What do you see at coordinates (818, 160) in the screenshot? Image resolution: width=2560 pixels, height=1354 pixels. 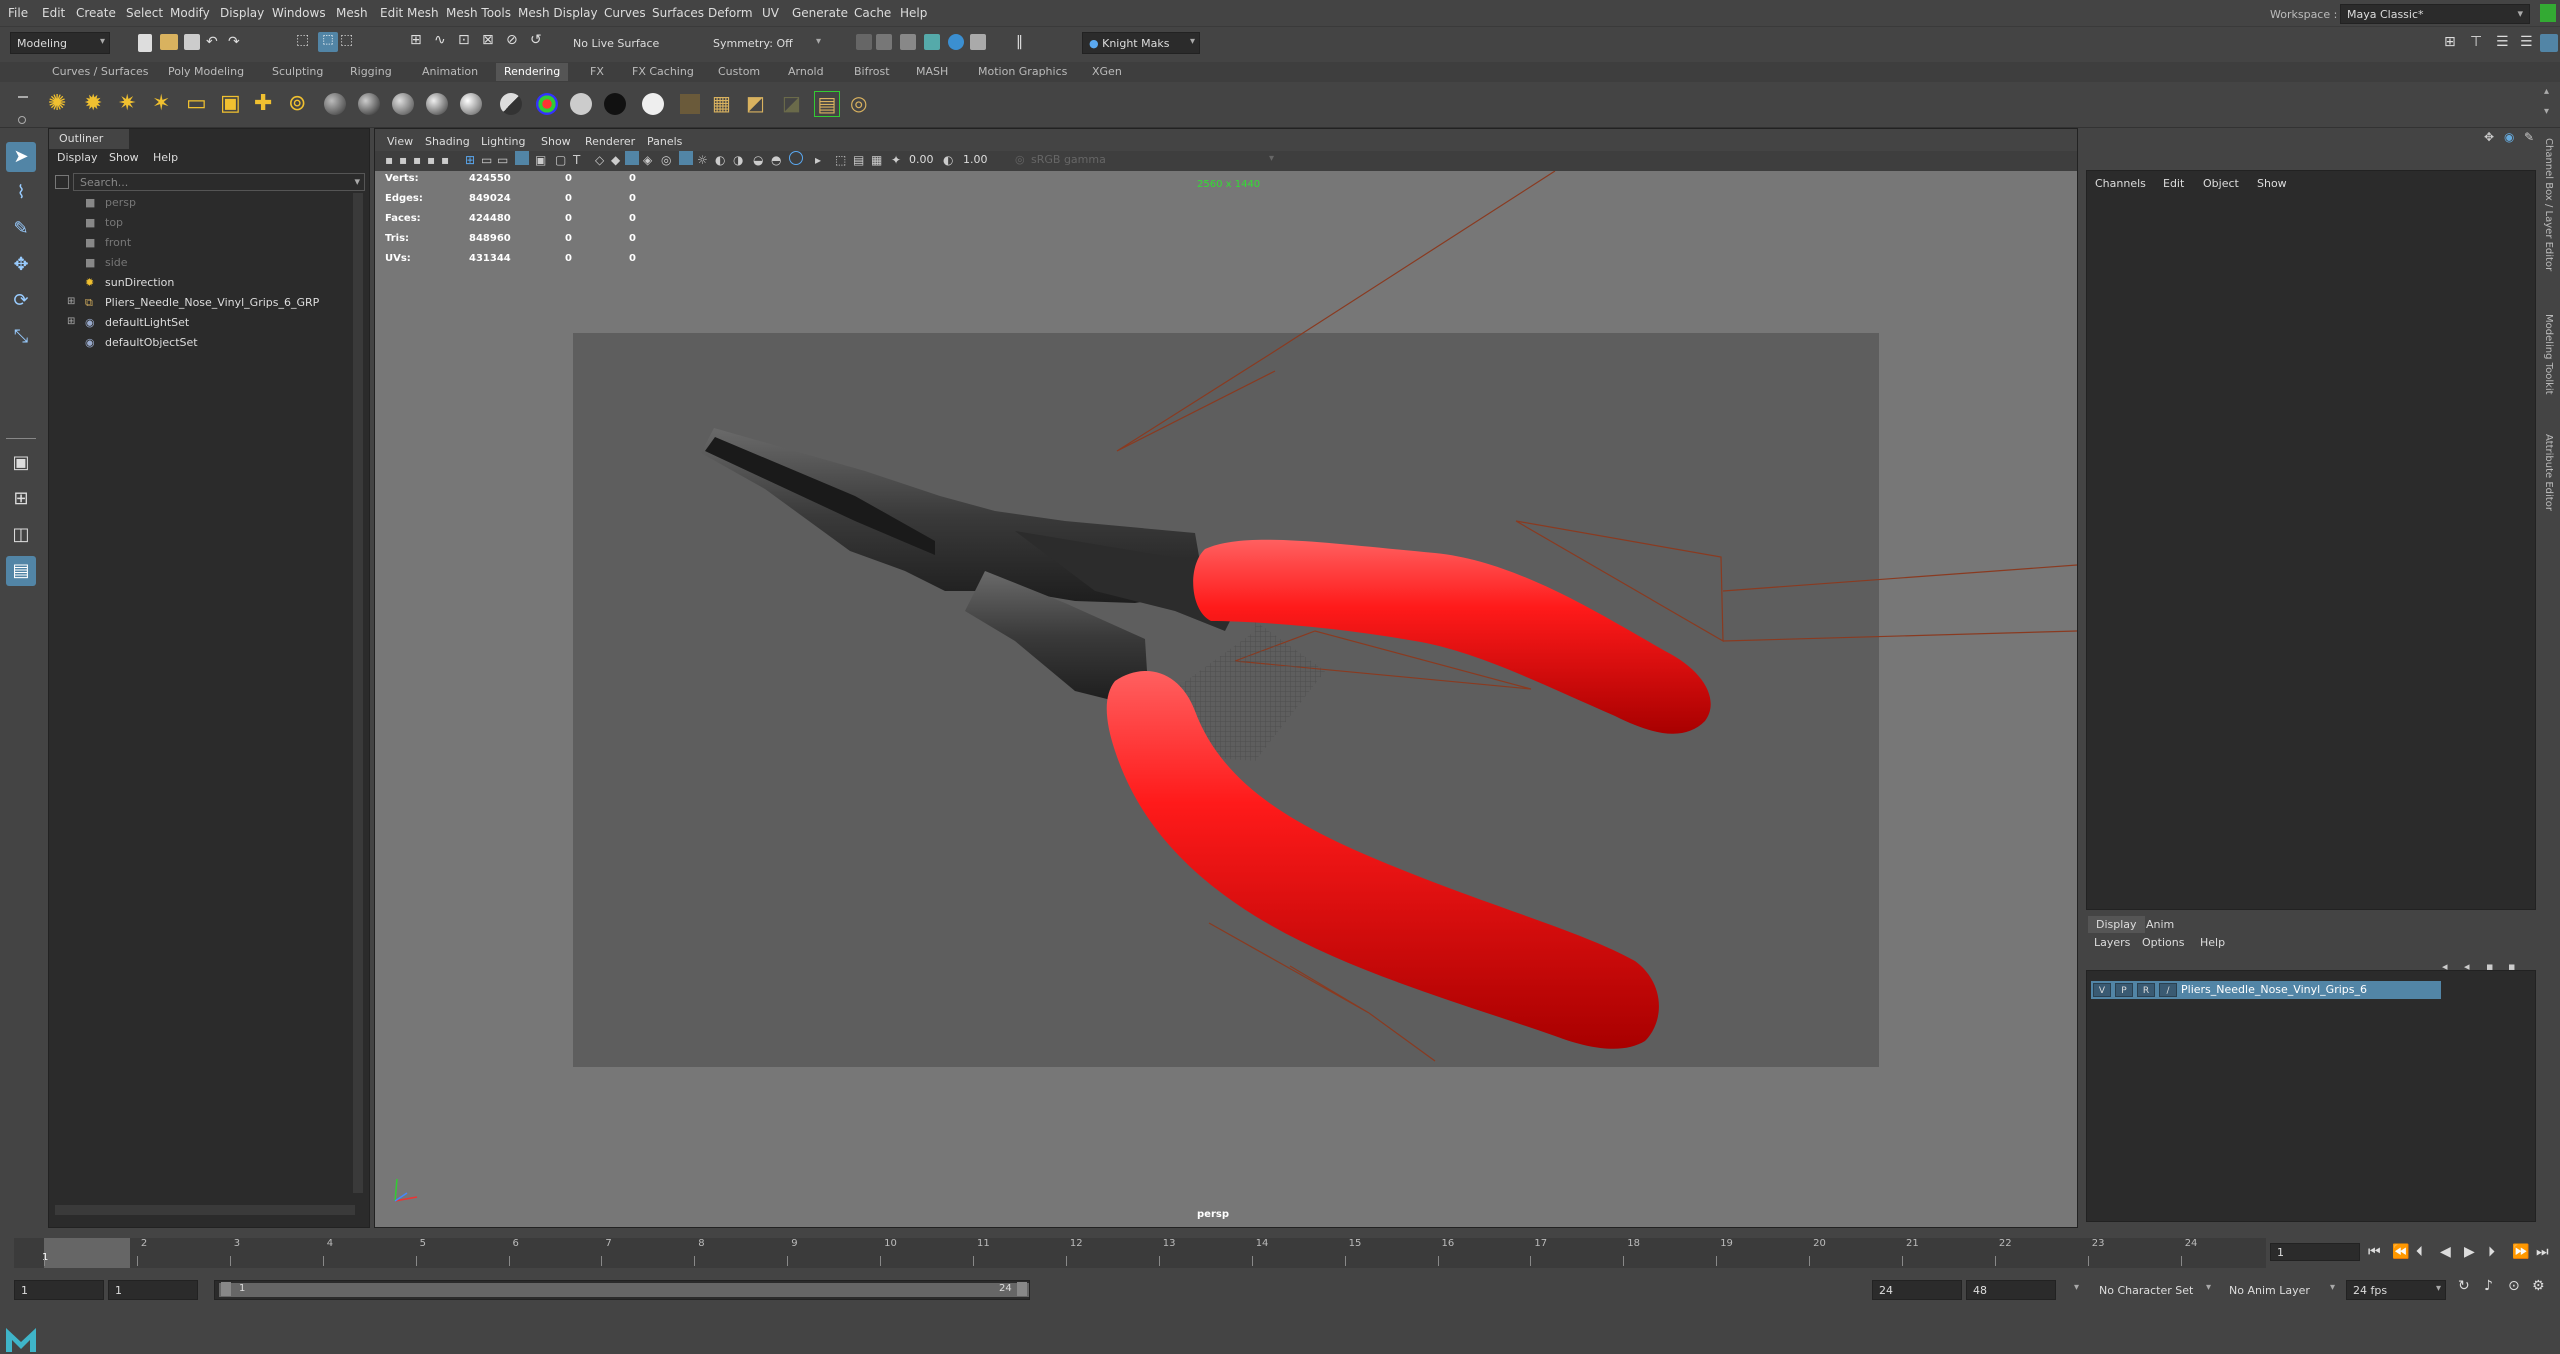 I see `xray-joints-icon: ▸` at bounding box center [818, 160].